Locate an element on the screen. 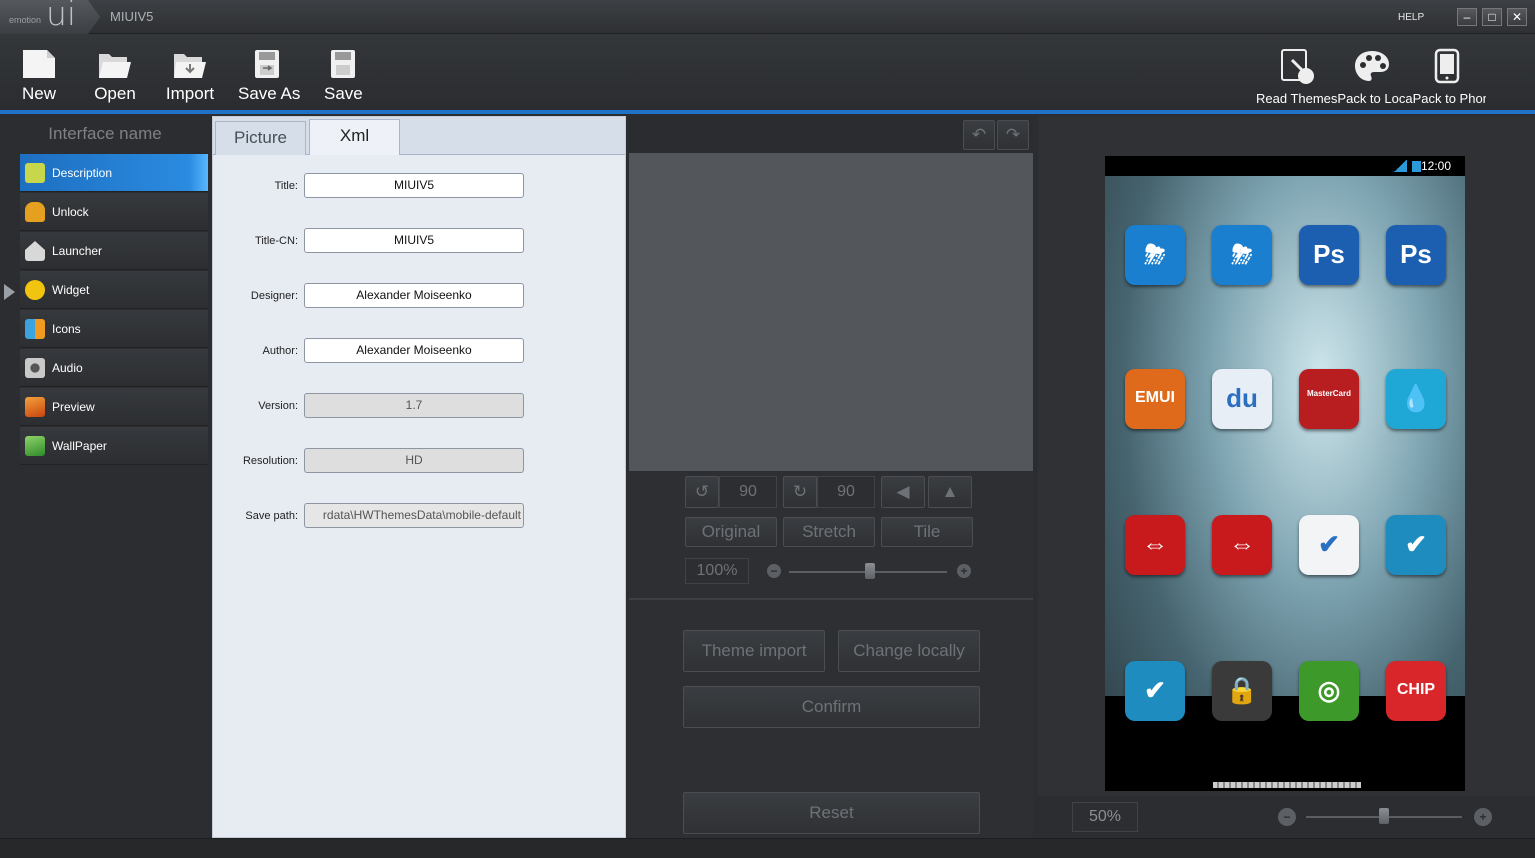  rotate-left-button: ↺ is located at coordinates (702, 492).